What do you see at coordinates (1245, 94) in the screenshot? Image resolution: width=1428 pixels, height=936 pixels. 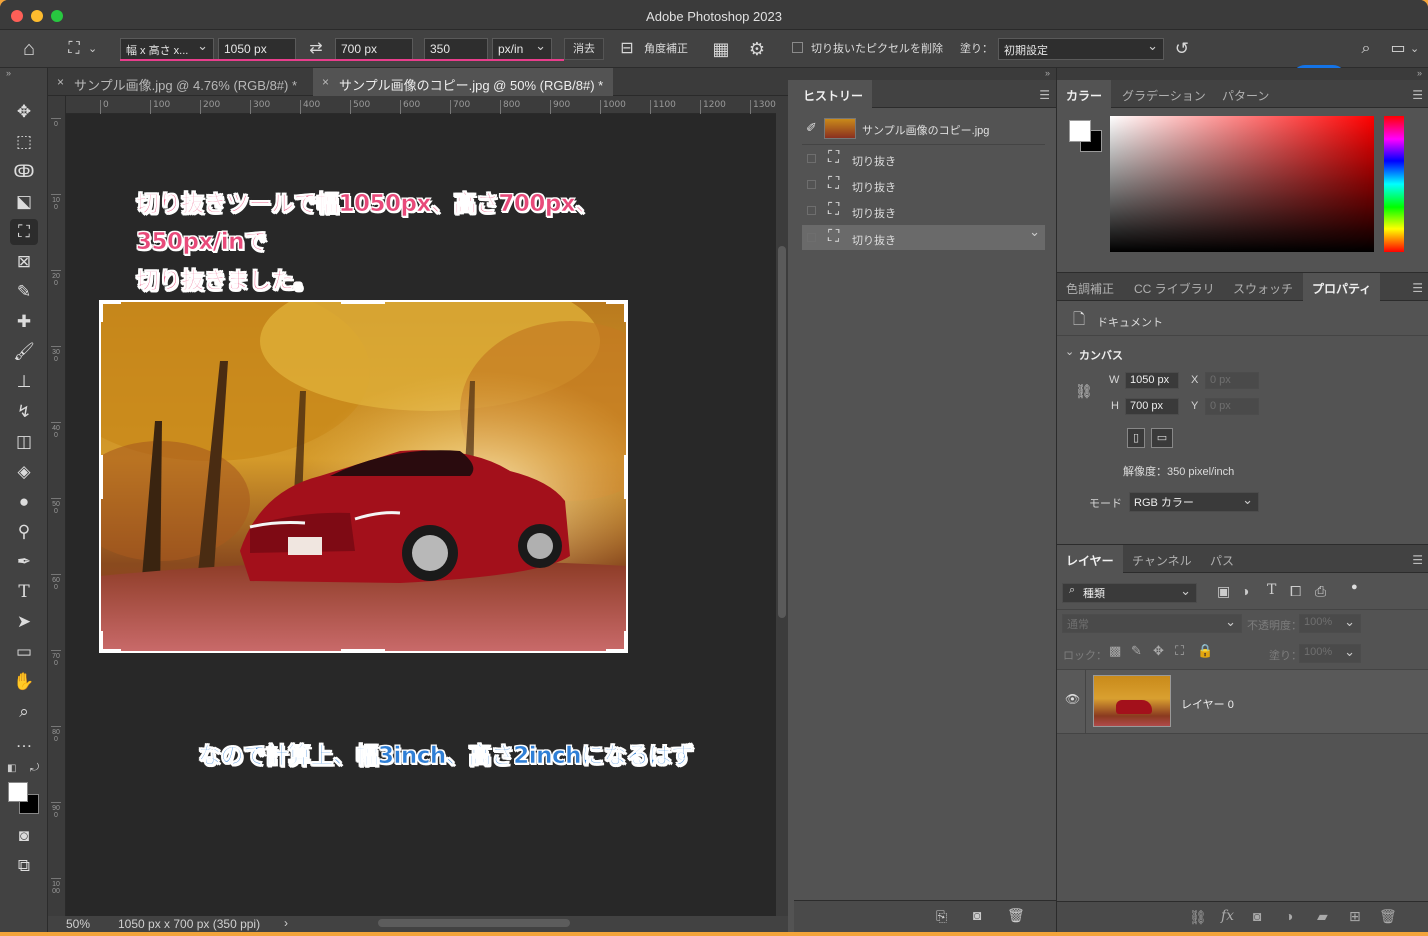 I see `tab-pattern: パターン` at bounding box center [1245, 94].